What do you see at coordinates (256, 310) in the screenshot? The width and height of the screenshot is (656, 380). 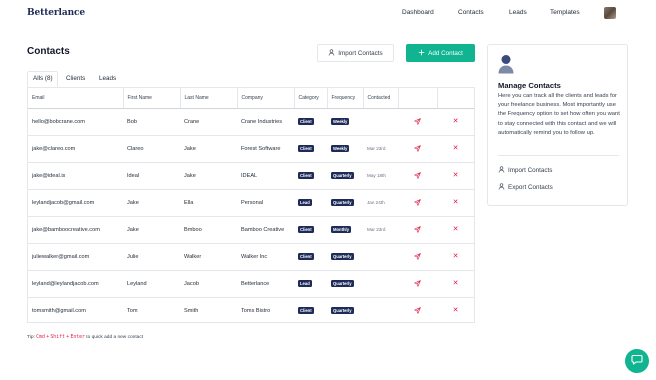 I see `cell-company: Toms Bistro` at bounding box center [256, 310].